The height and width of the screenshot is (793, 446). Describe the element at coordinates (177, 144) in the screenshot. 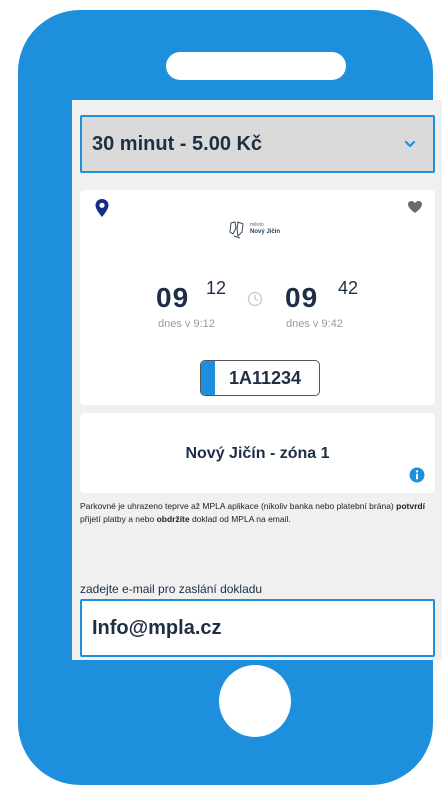

I see `duration-select-value: 30 minut - 5.00 Kč` at that location.